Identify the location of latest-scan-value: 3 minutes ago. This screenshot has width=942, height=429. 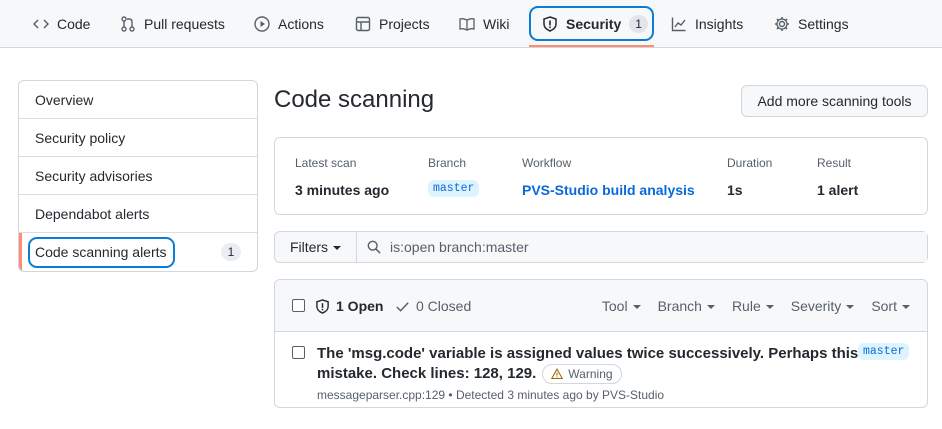
(342, 190).